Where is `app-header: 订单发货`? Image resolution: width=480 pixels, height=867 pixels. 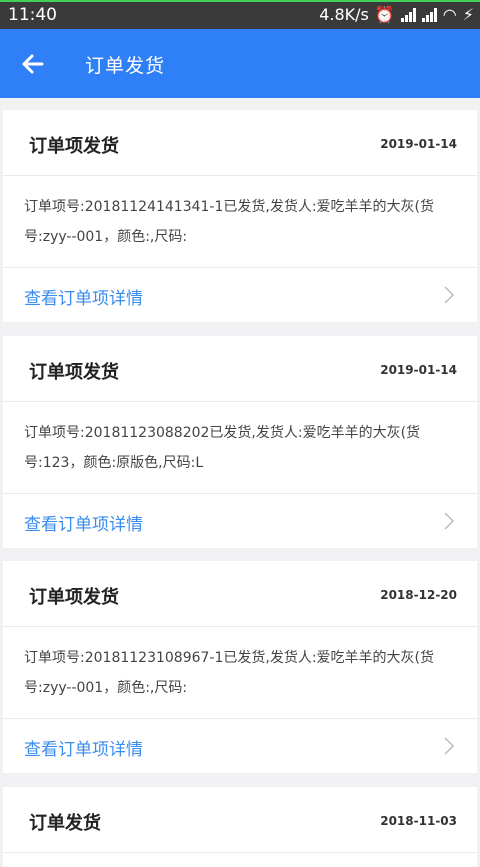
app-header: 订单发货 is located at coordinates (240, 63).